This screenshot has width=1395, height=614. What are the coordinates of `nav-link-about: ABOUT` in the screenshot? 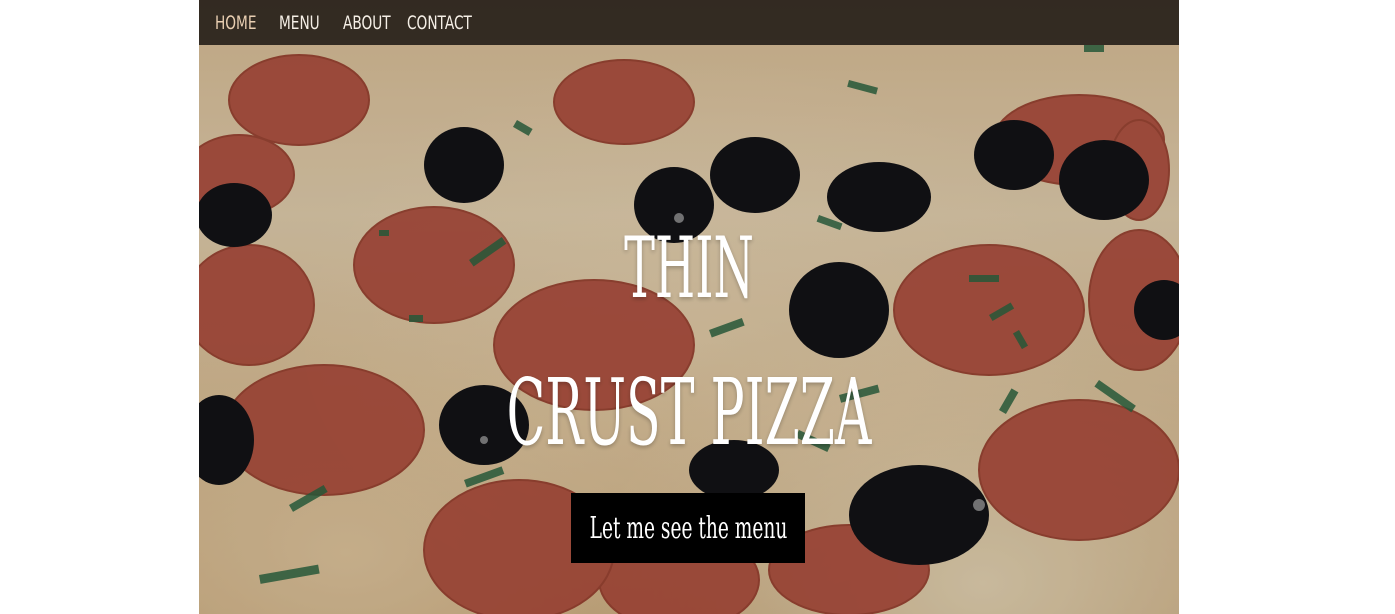 It's located at (367, 23).